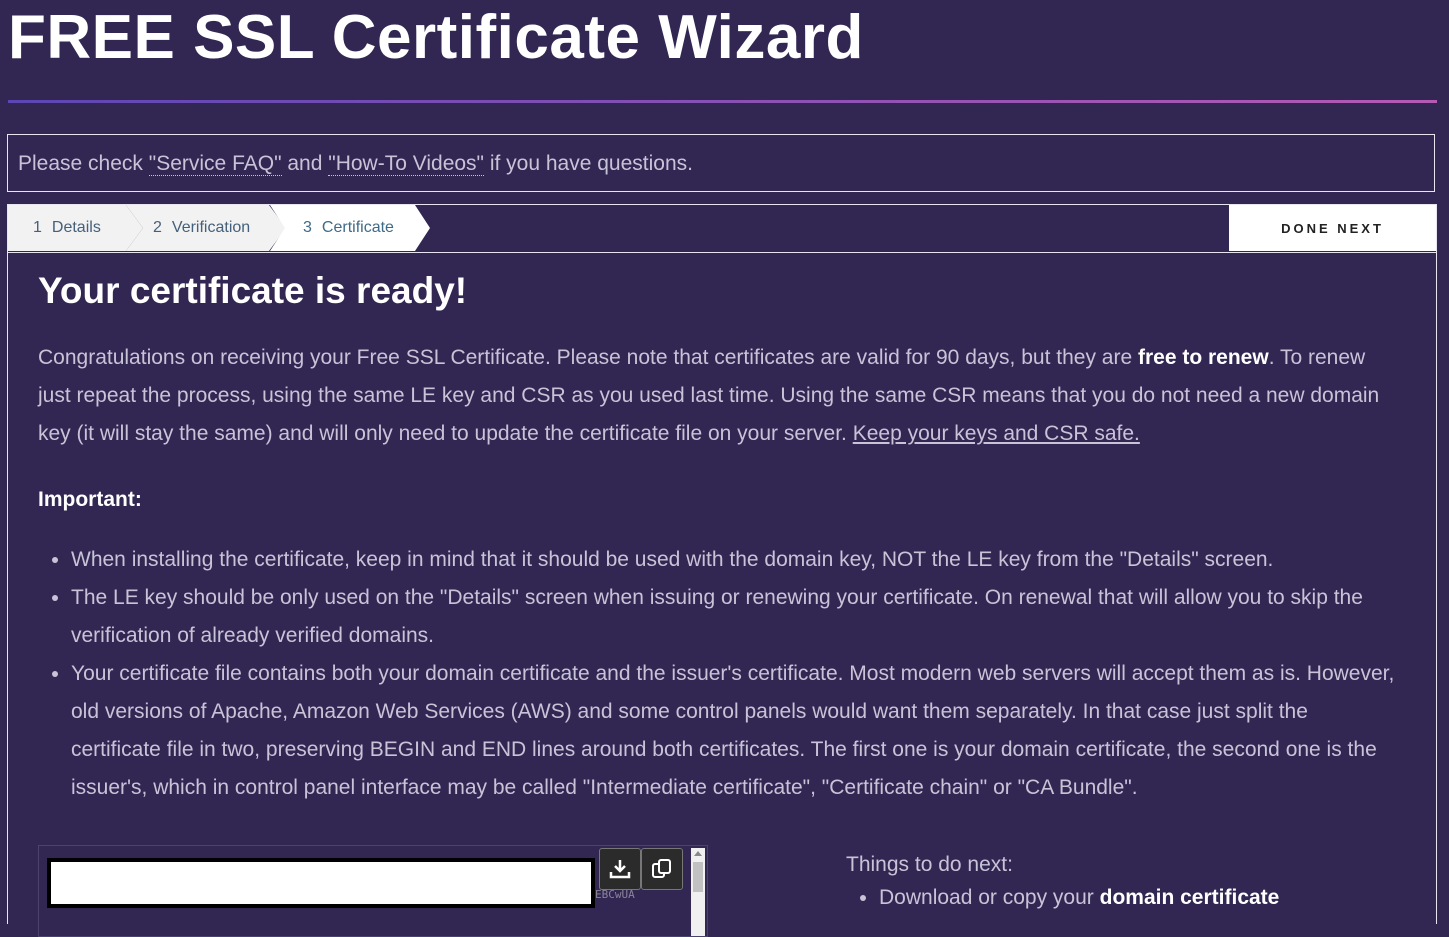  Describe the element at coordinates (305, 163) in the screenshot. I see `notice-middle: and` at that location.